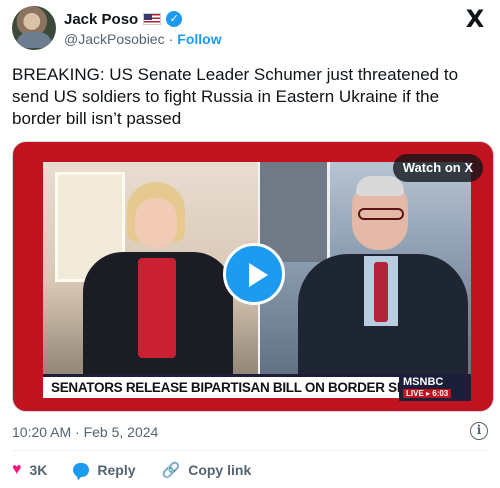 The height and width of the screenshot is (488, 500). I want to click on anchor-face, so click(156, 223).